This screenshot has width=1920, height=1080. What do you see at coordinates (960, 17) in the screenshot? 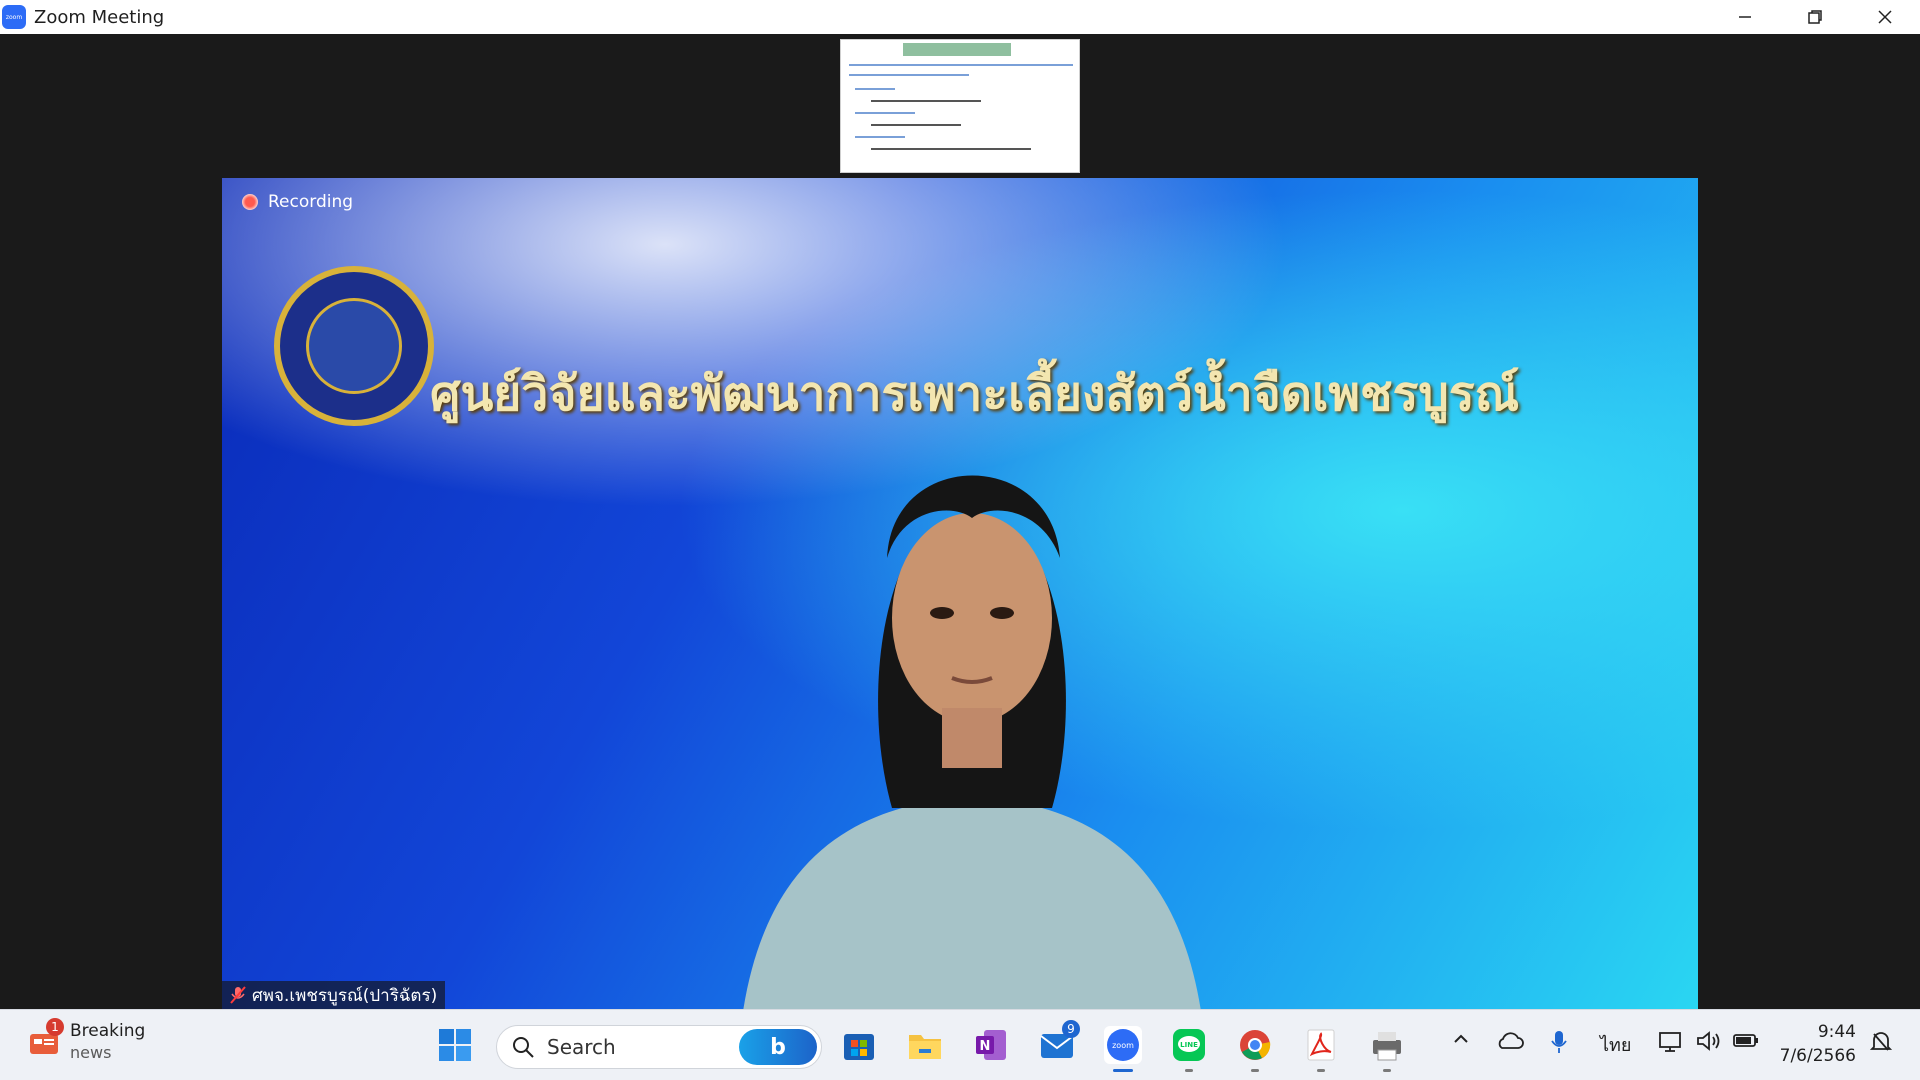
I see `window-titlebar: zoom Zoom Meeting` at bounding box center [960, 17].